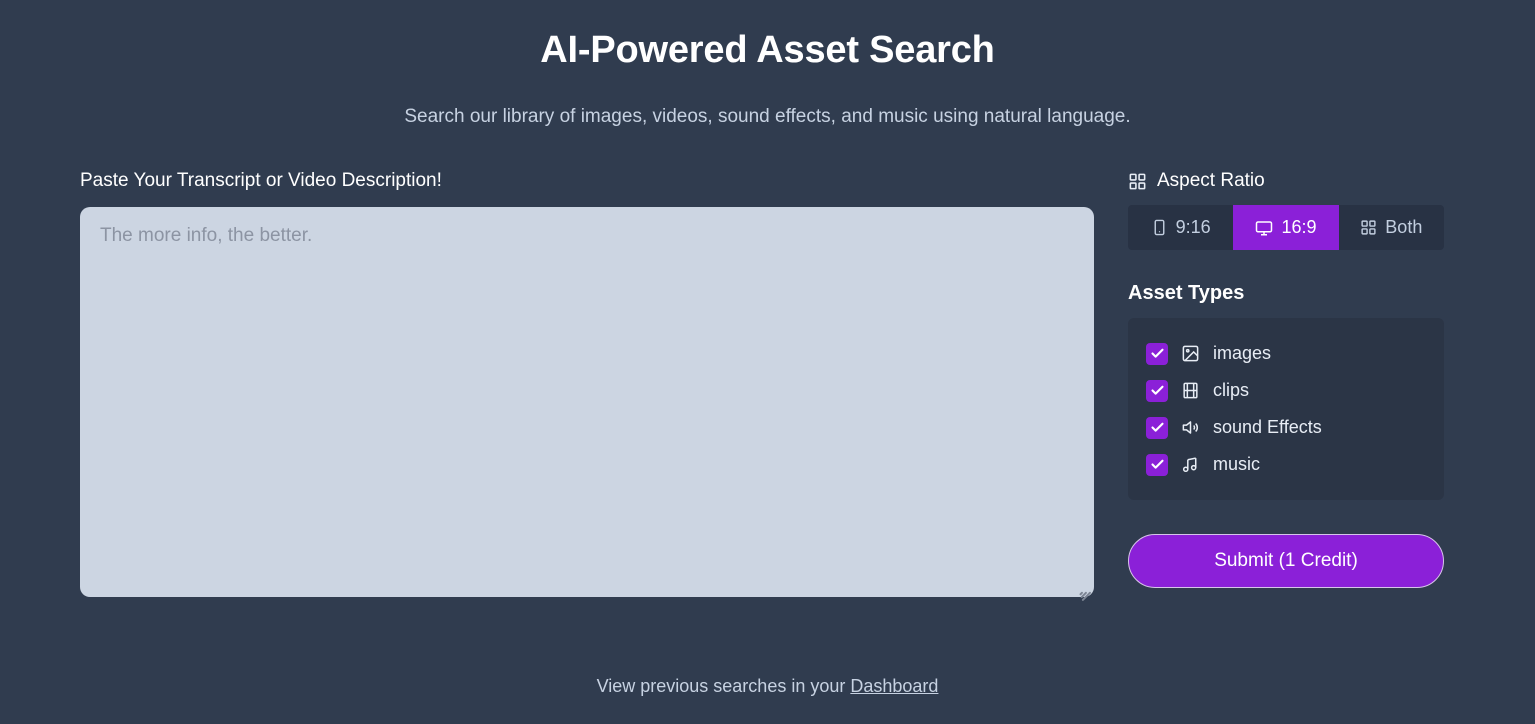  I want to click on asset-type-label: sound Effects, so click(1267, 427).